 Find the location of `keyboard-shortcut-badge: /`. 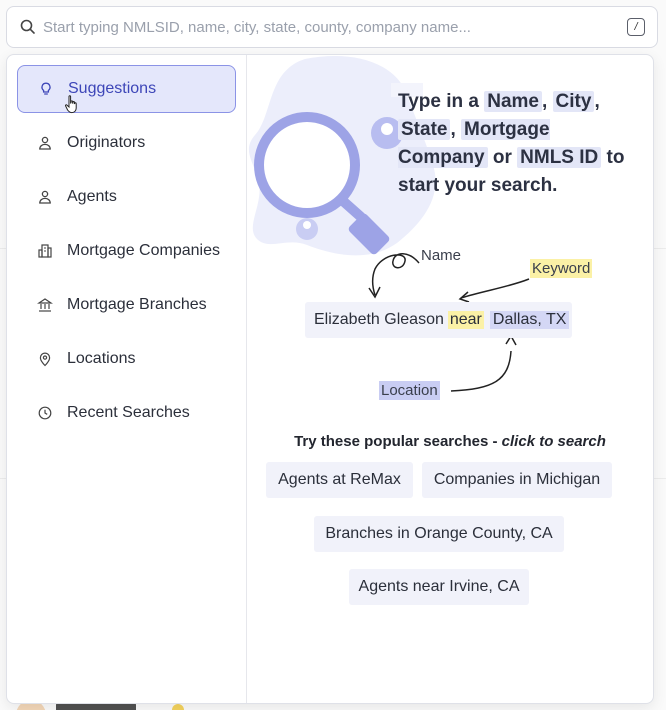

keyboard-shortcut-badge: / is located at coordinates (636, 27).